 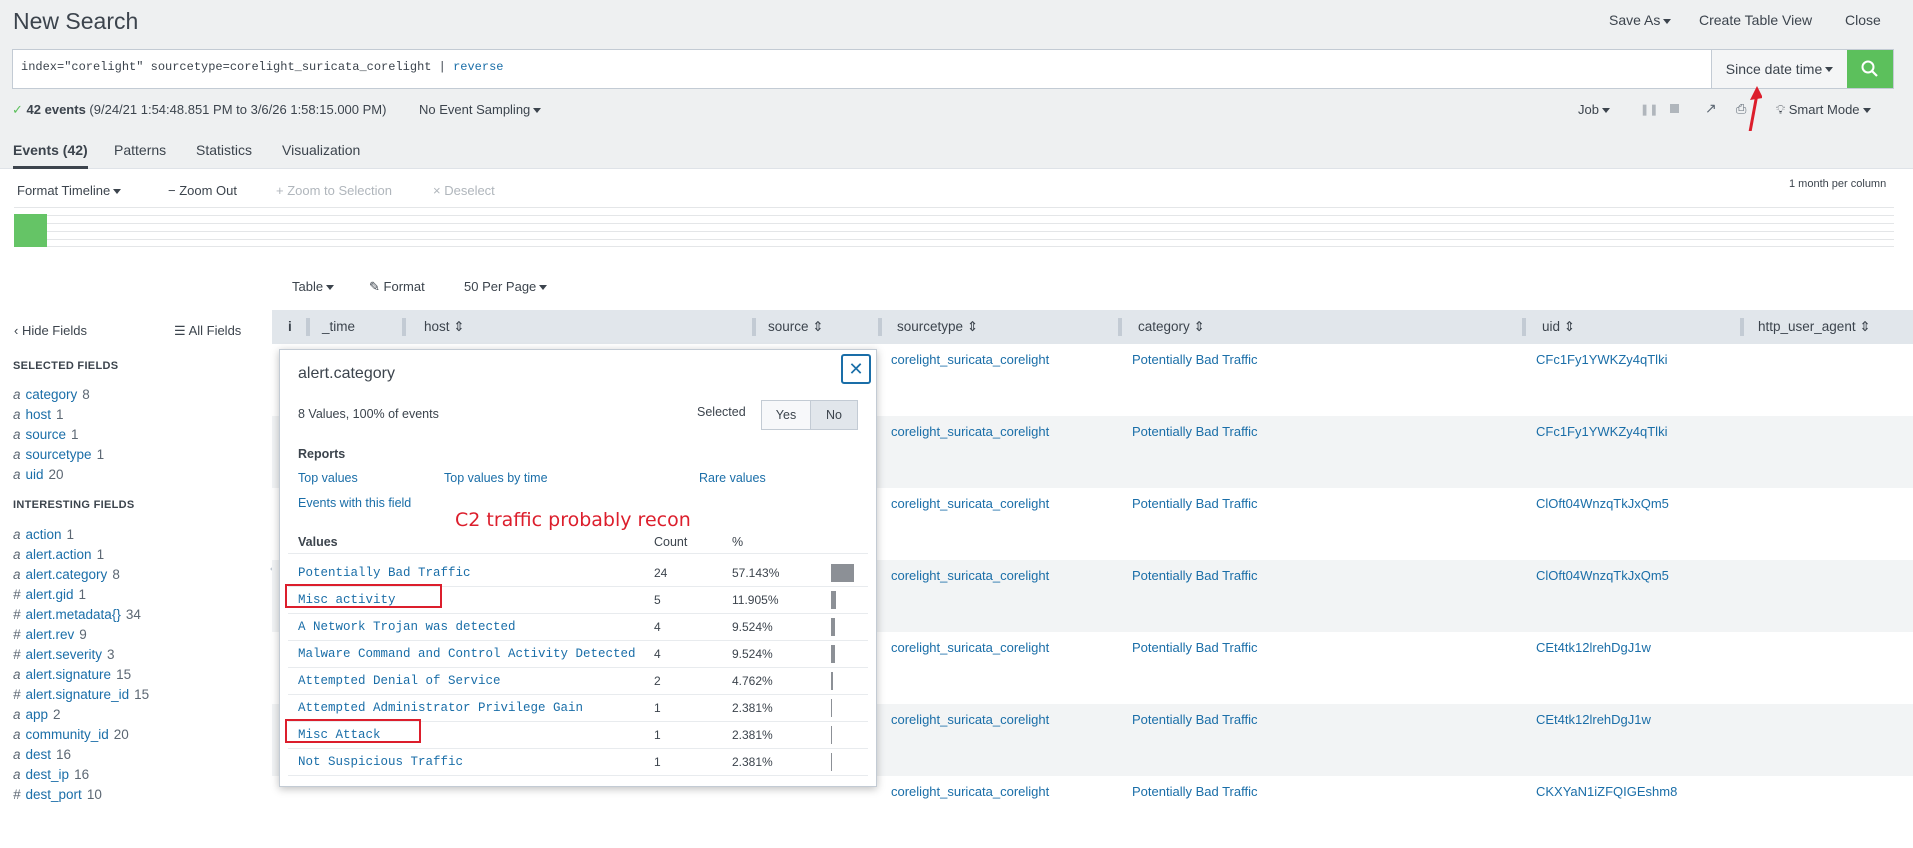 I want to click on field-item: a alert.action 1, so click(x=58, y=554).